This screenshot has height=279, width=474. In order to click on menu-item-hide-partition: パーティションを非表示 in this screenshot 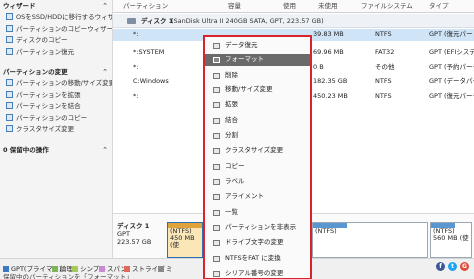, I will do `click(257, 228)`.